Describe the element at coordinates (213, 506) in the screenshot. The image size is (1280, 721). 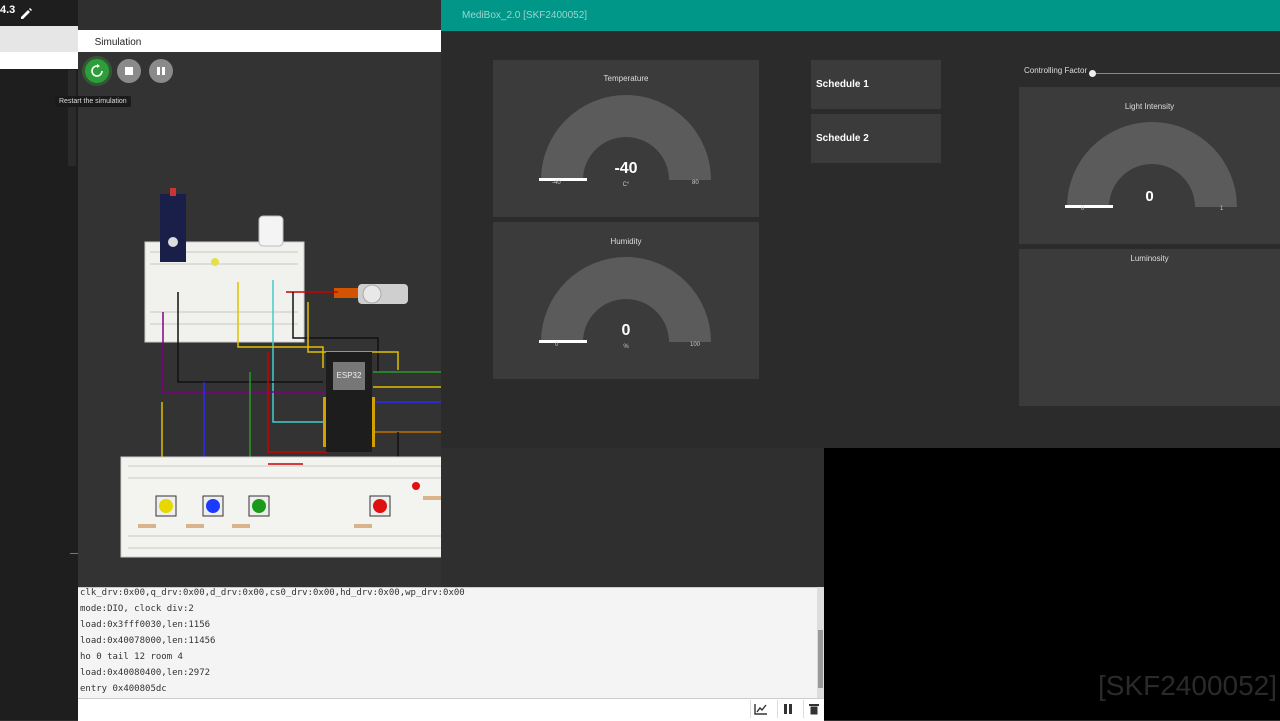
I see `blue-pushbutton` at that location.